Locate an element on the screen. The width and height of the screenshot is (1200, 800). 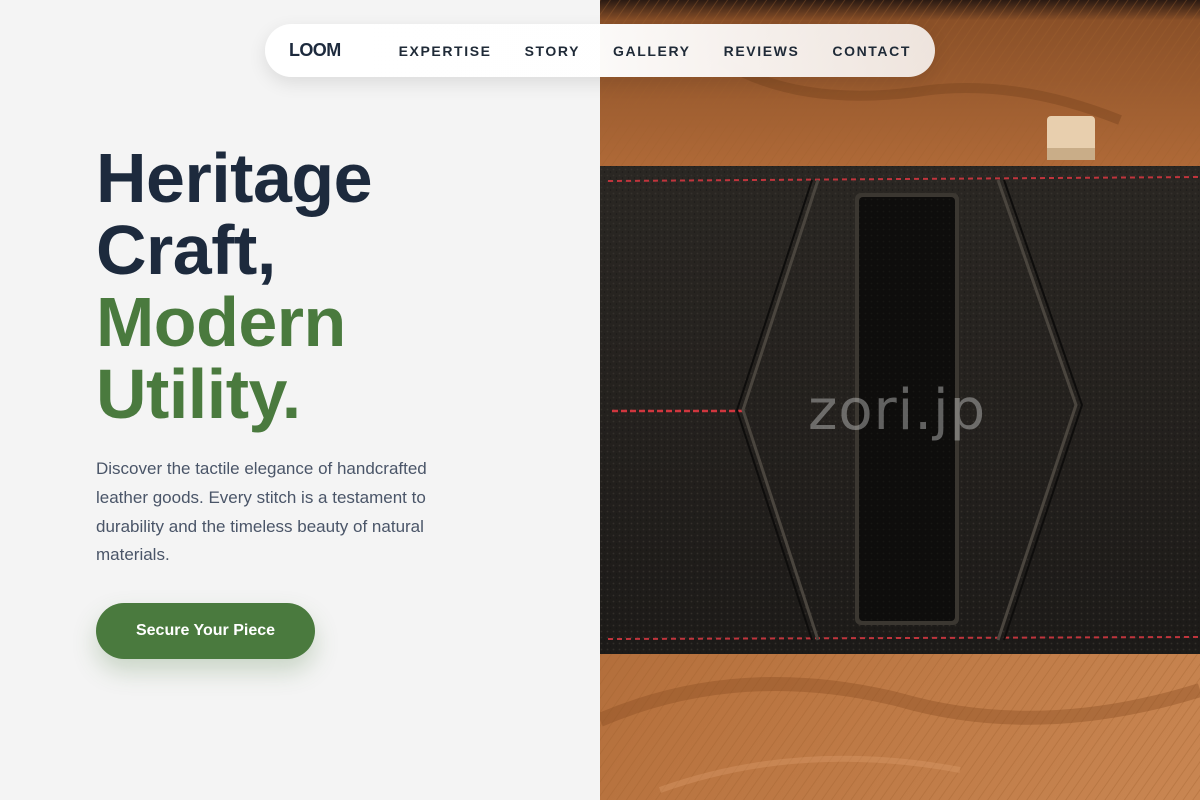
nav-link-story: STORY is located at coordinates (552, 51).